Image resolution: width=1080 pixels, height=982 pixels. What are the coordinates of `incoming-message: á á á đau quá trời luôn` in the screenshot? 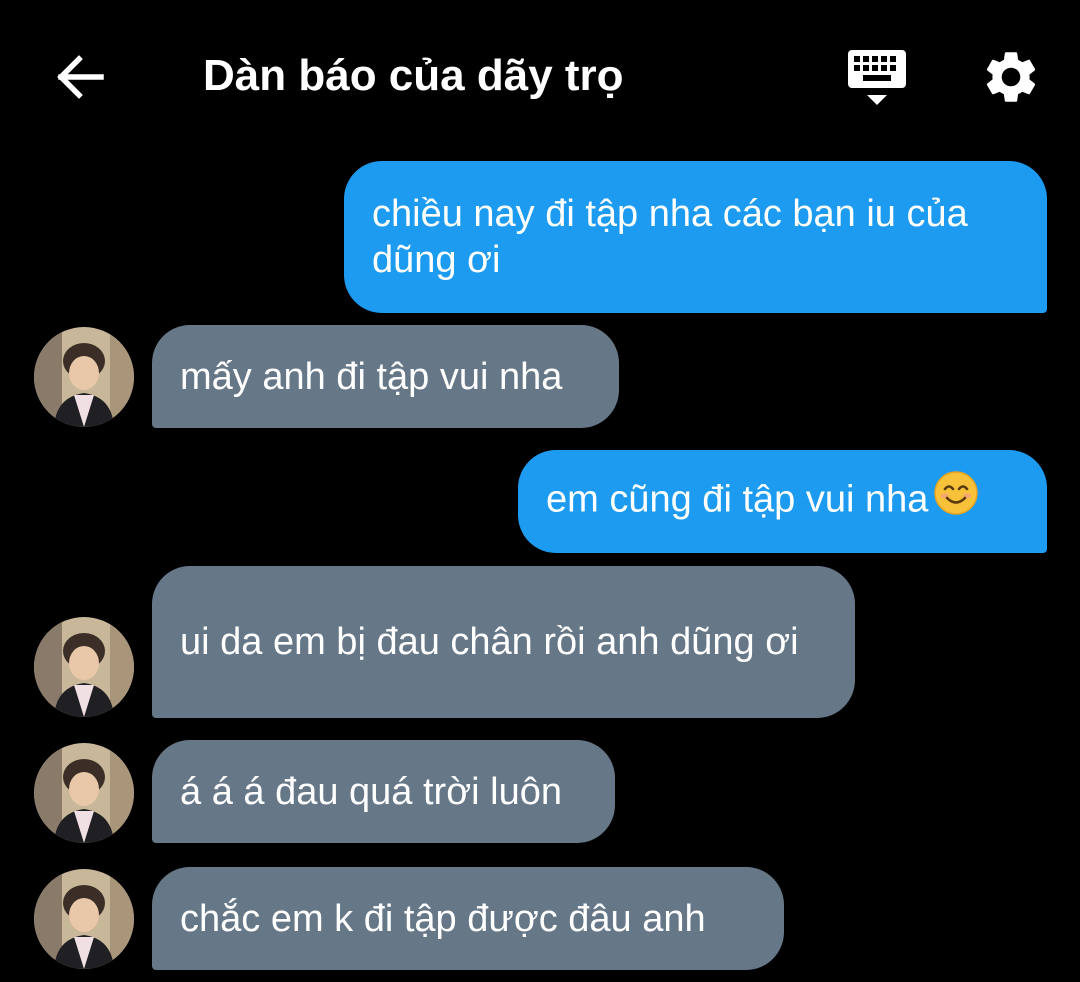 It's located at (383, 791).